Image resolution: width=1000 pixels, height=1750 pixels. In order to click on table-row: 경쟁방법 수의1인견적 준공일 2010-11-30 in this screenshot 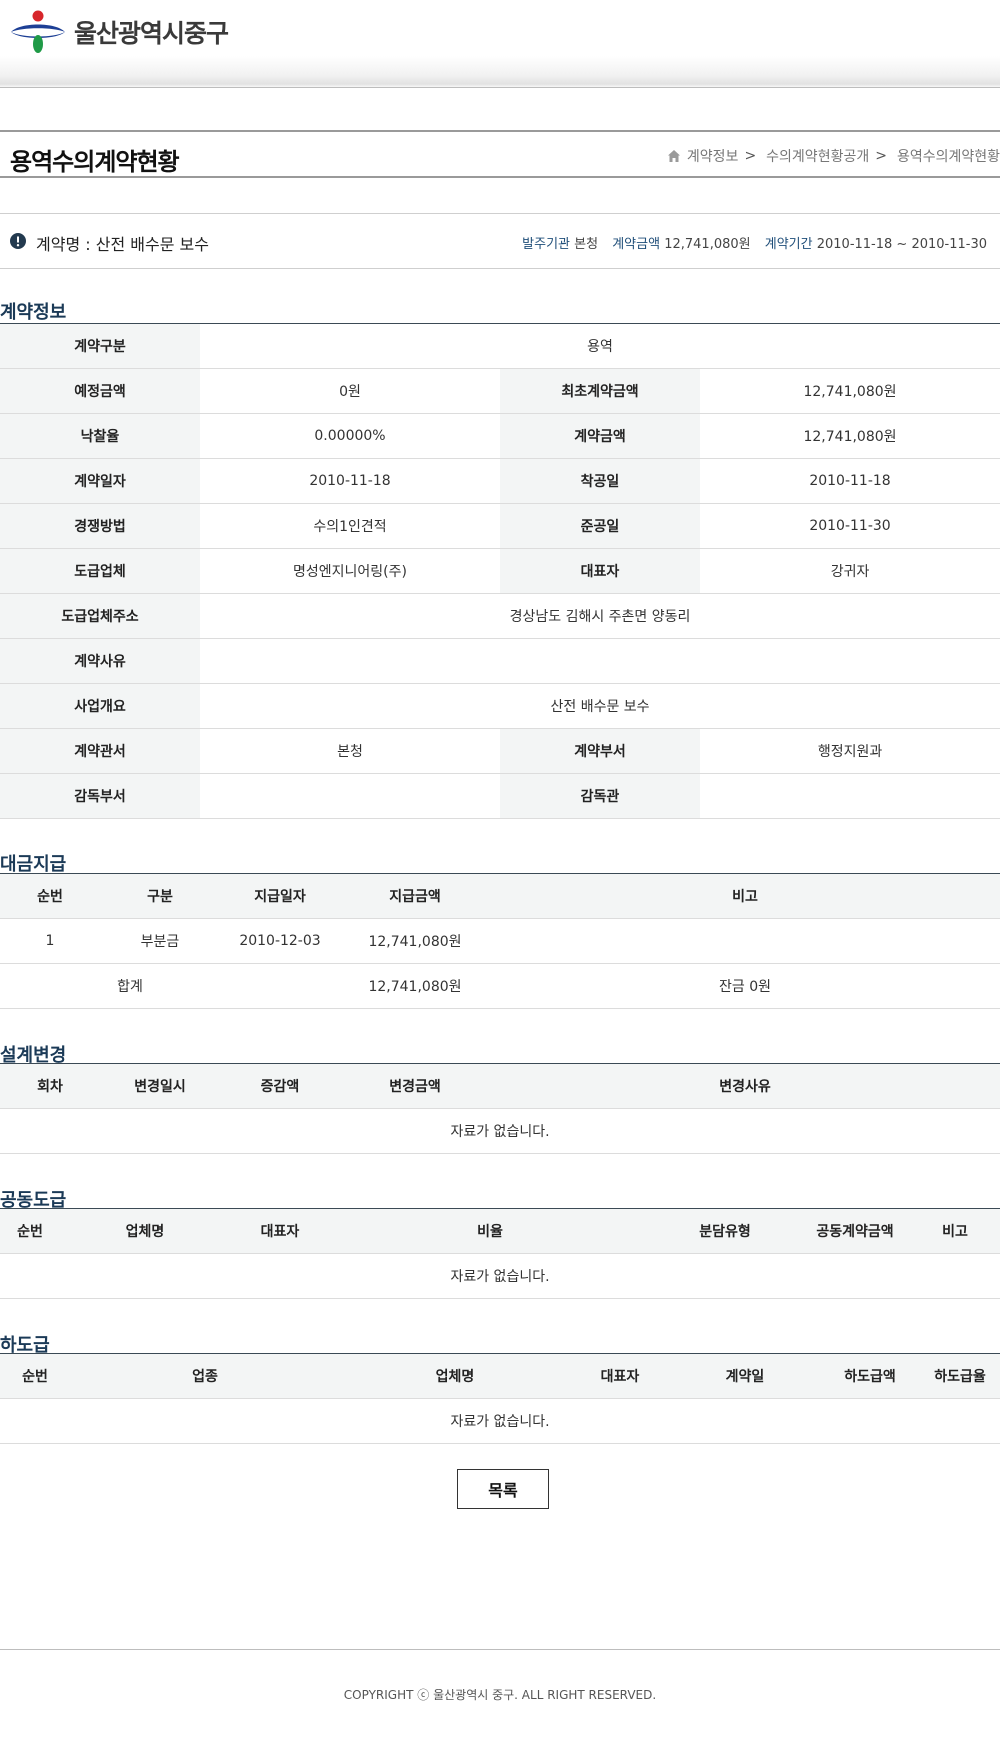, I will do `click(500, 526)`.